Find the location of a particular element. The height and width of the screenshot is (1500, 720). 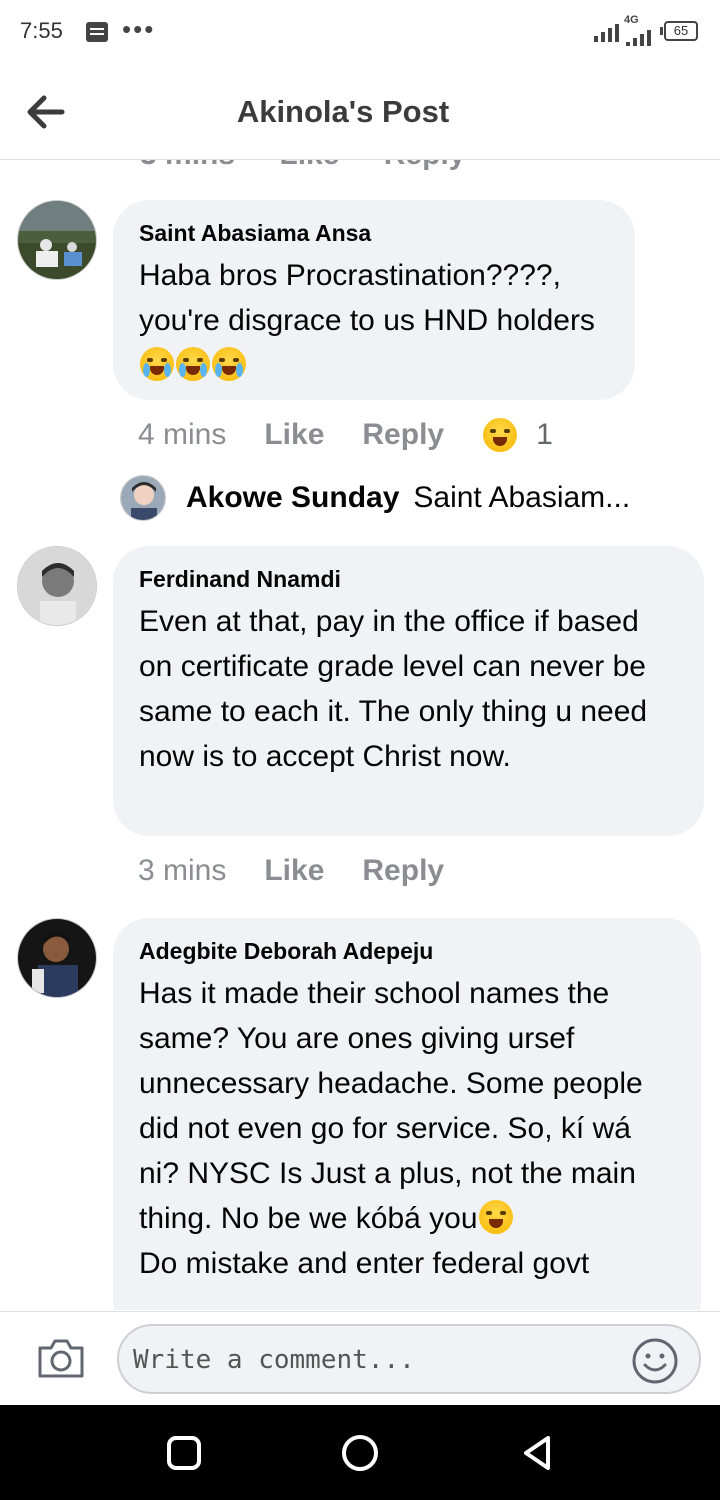

post-header: Akinola's Post is located at coordinates (360, 112).